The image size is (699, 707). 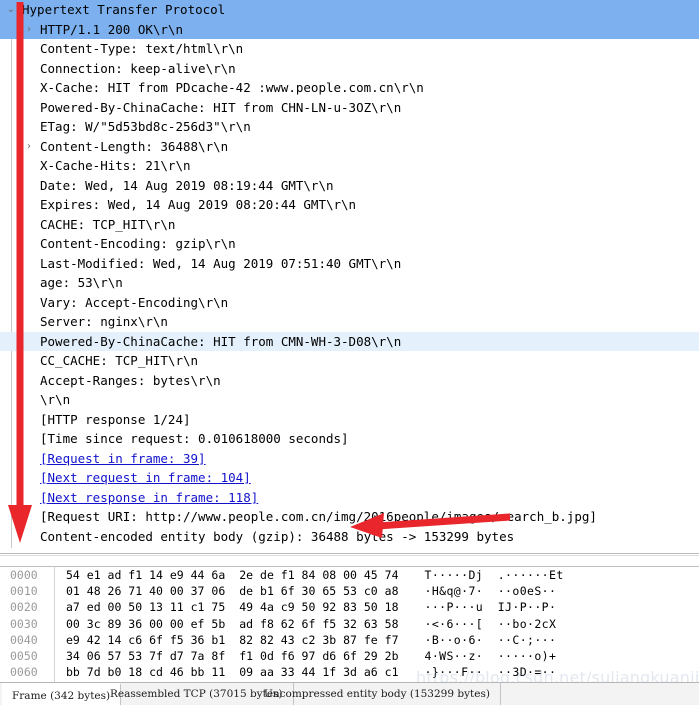 What do you see at coordinates (134, 302) in the screenshot?
I see `tree-row-label: Vary: Accept-Encoding\r\n` at bounding box center [134, 302].